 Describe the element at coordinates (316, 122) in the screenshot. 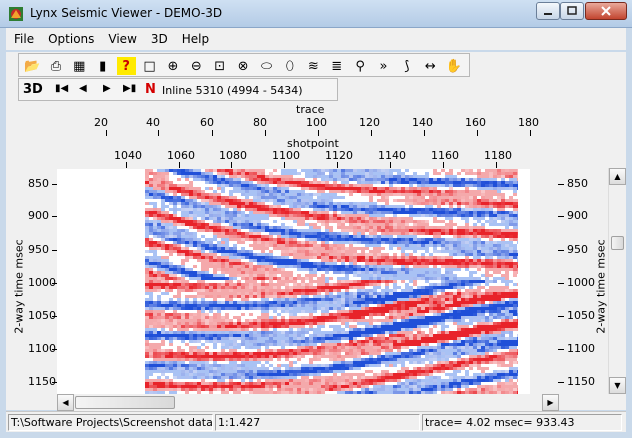

I see `trace-tick-label: 100` at that location.